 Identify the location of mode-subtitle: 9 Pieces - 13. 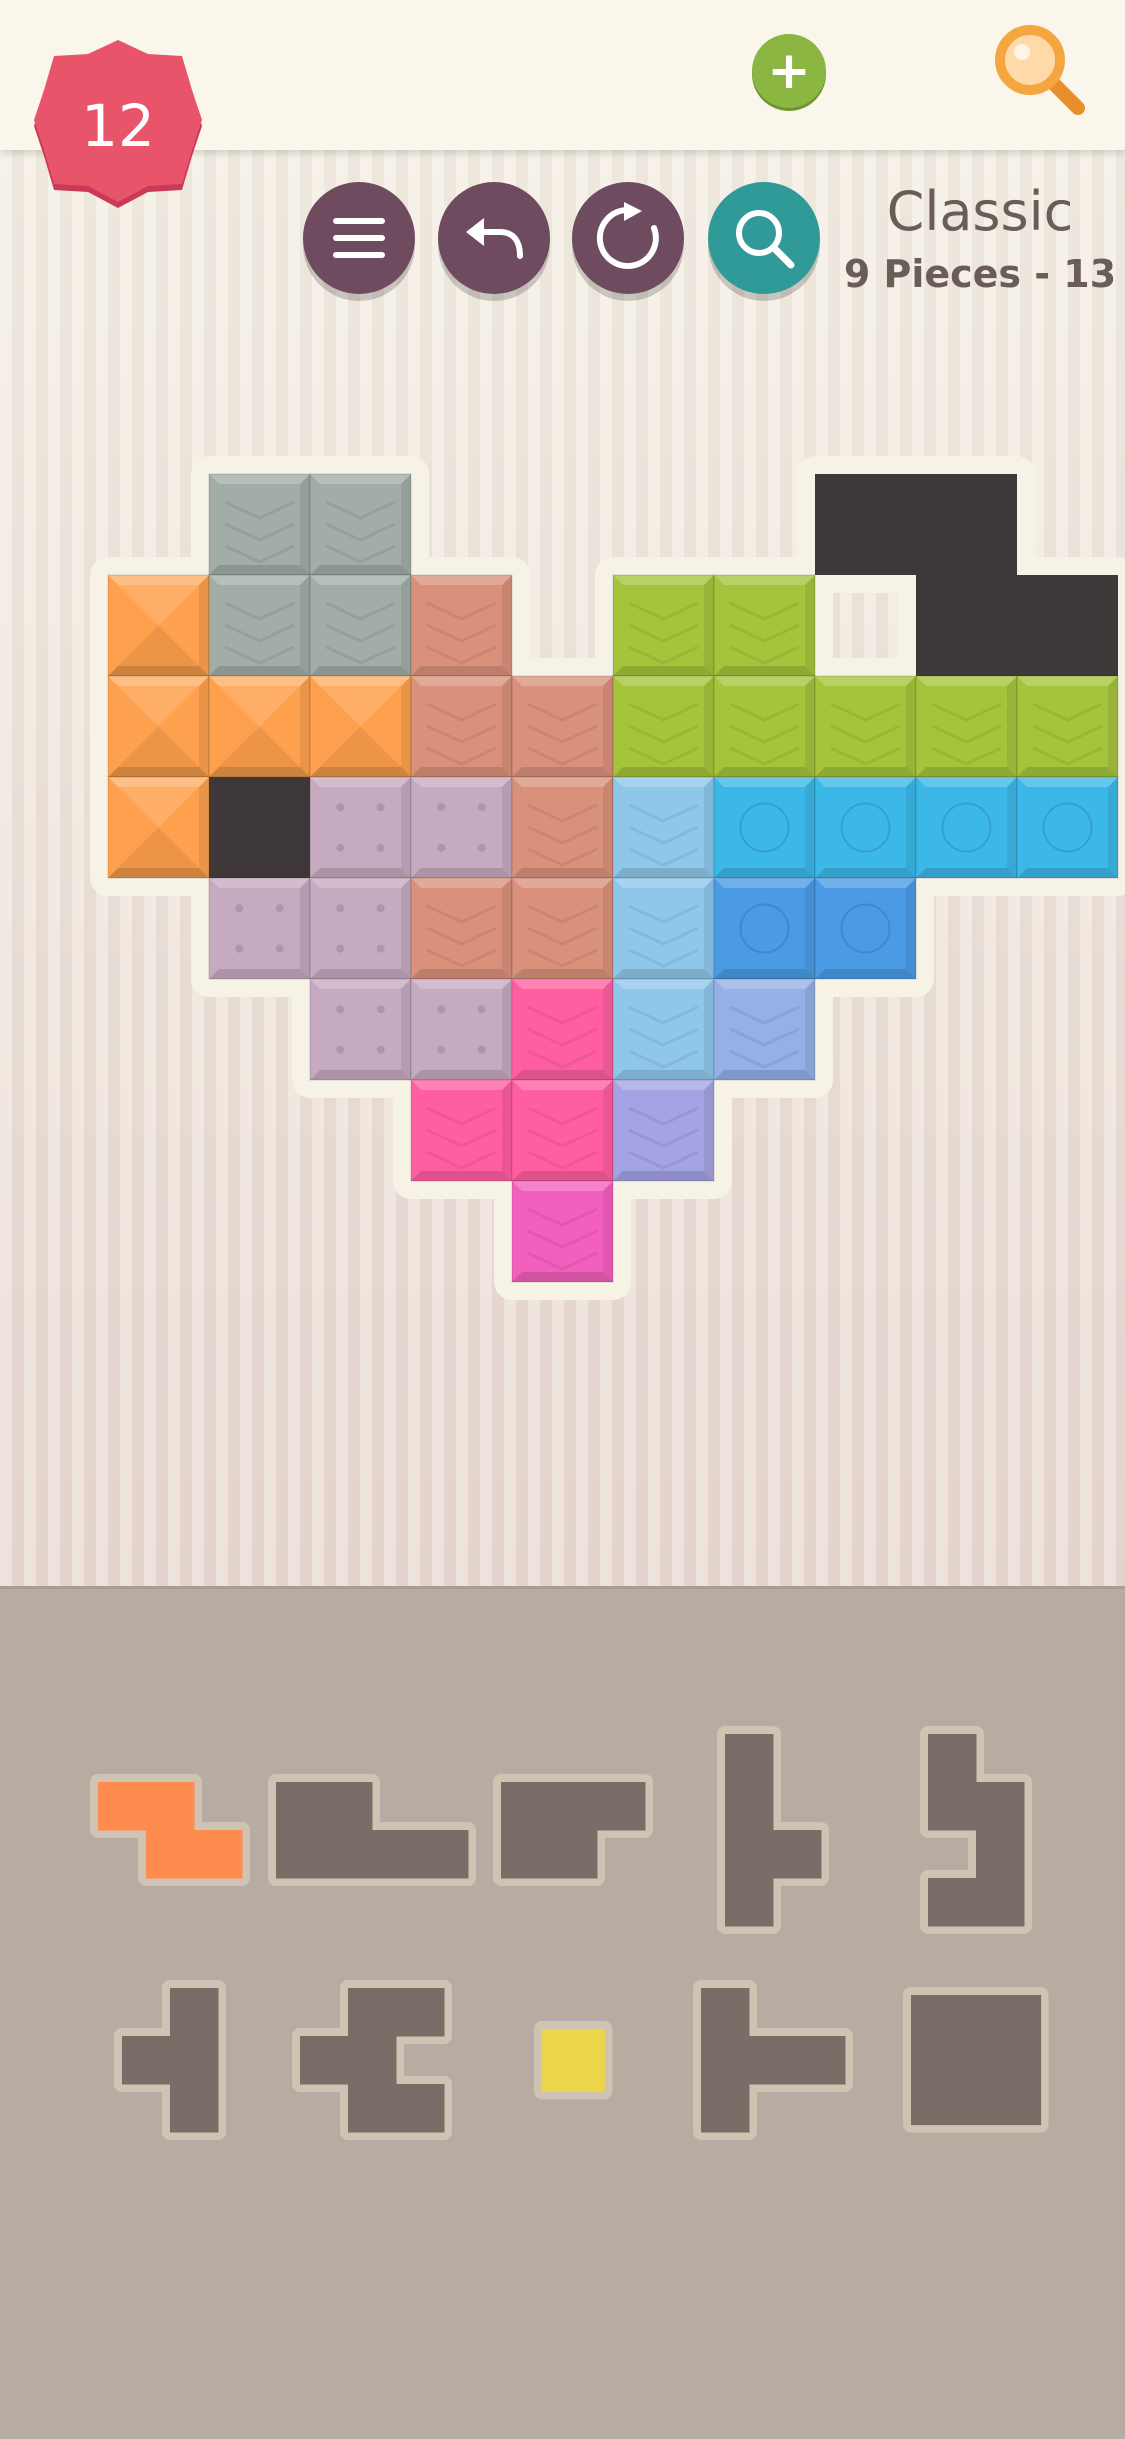
(980, 274).